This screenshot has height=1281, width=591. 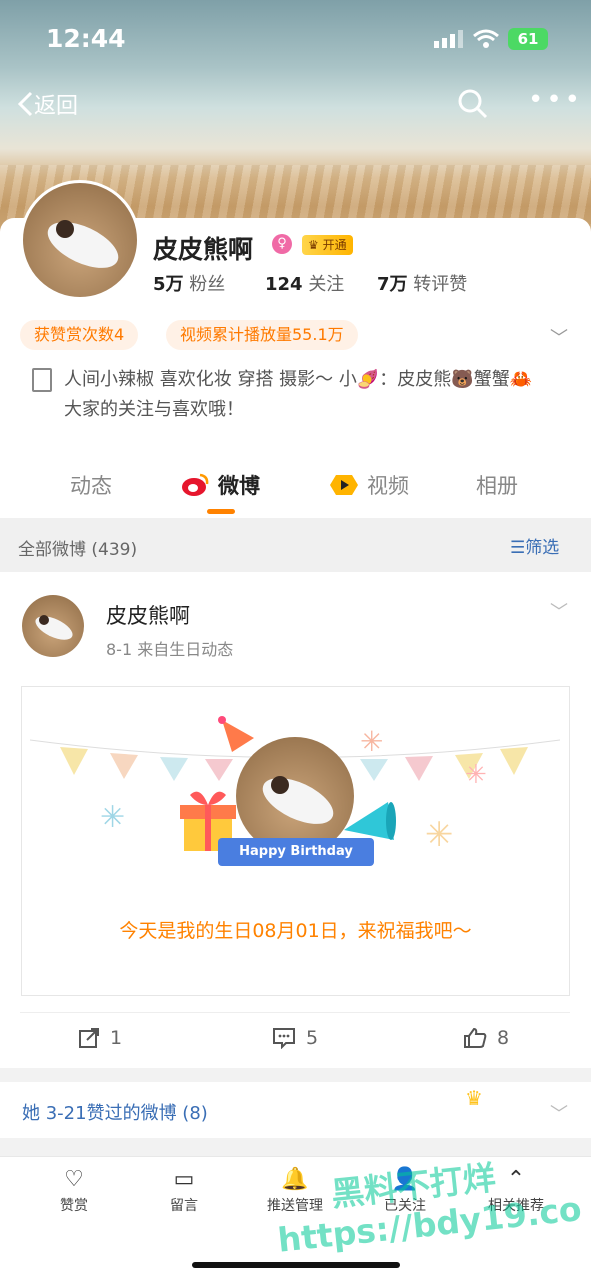 I want to click on filter-icon: ☰, so click(x=518, y=548).